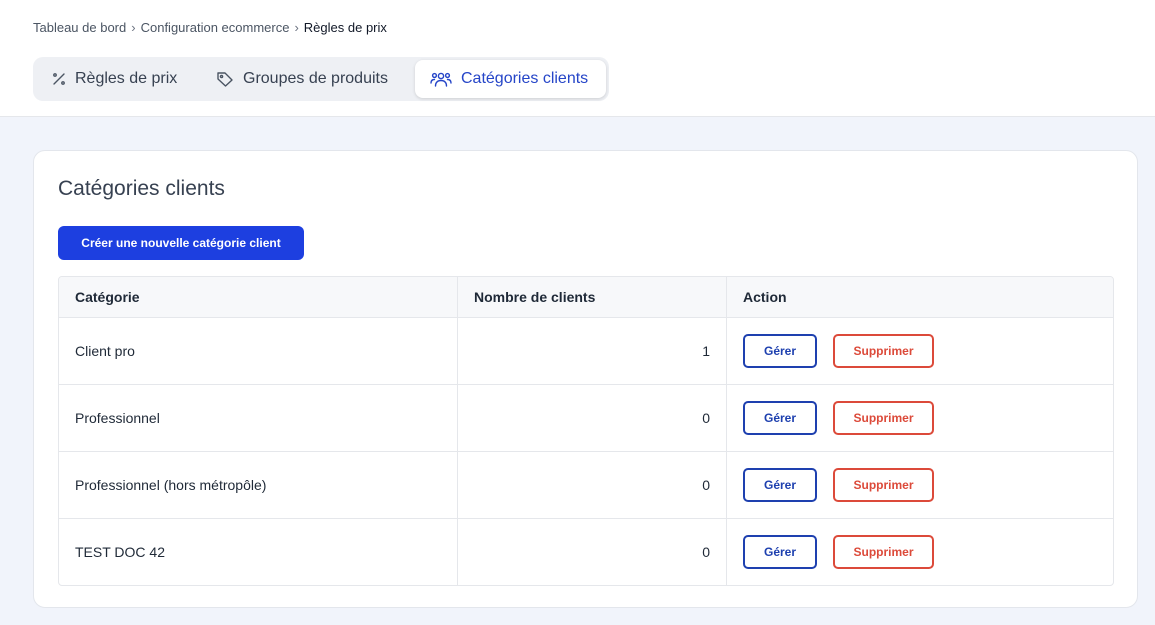 The width and height of the screenshot is (1155, 625). What do you see at coordinates (258, 485) in the screenshot?
I see `category-name: Professionnel (hors métropôle)` at bounding box center [258, 485].